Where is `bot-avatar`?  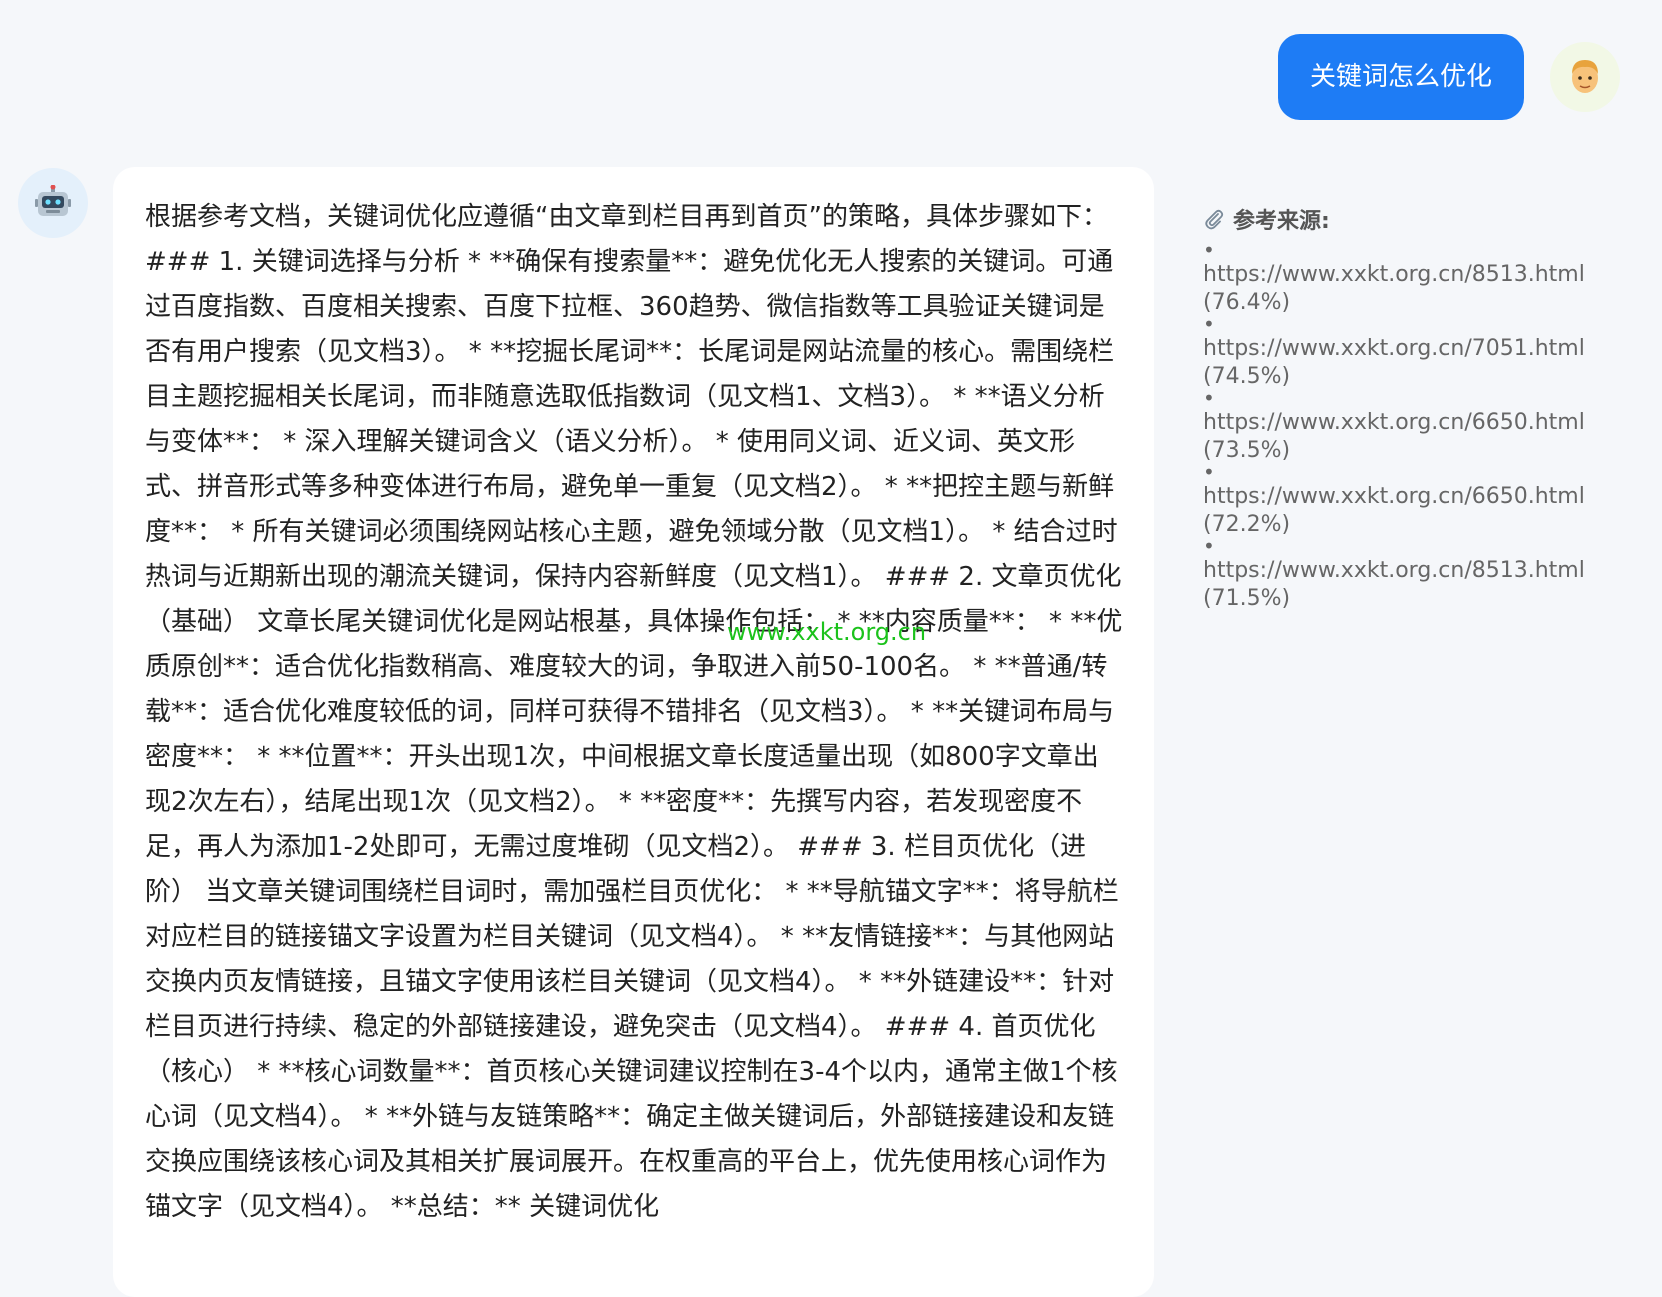
bot-avatar is located at coordinates (53, 203).